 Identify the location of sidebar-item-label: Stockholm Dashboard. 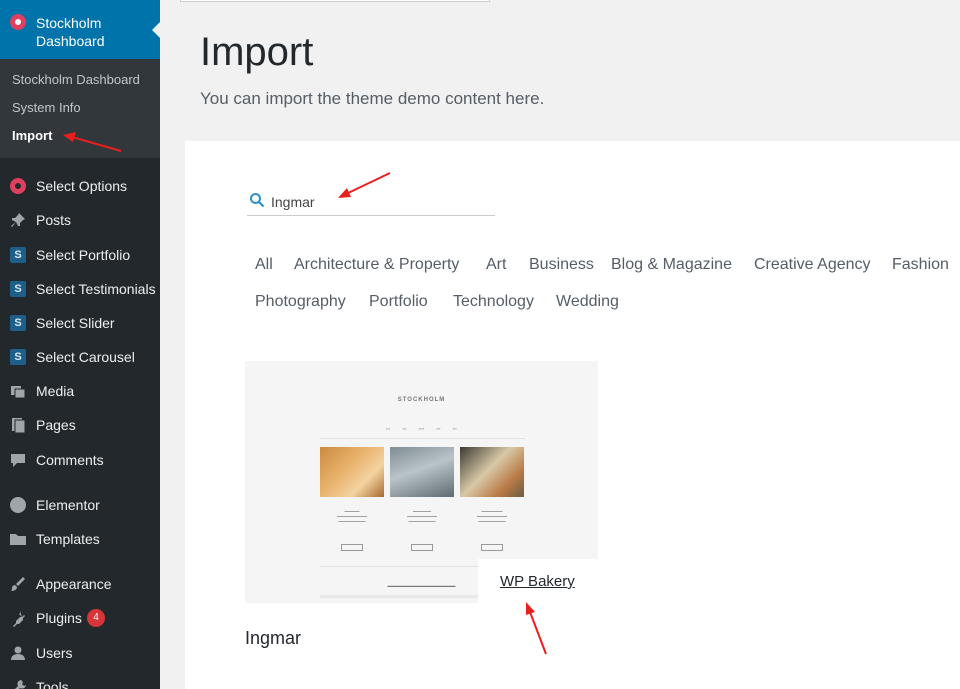
(70, 32).